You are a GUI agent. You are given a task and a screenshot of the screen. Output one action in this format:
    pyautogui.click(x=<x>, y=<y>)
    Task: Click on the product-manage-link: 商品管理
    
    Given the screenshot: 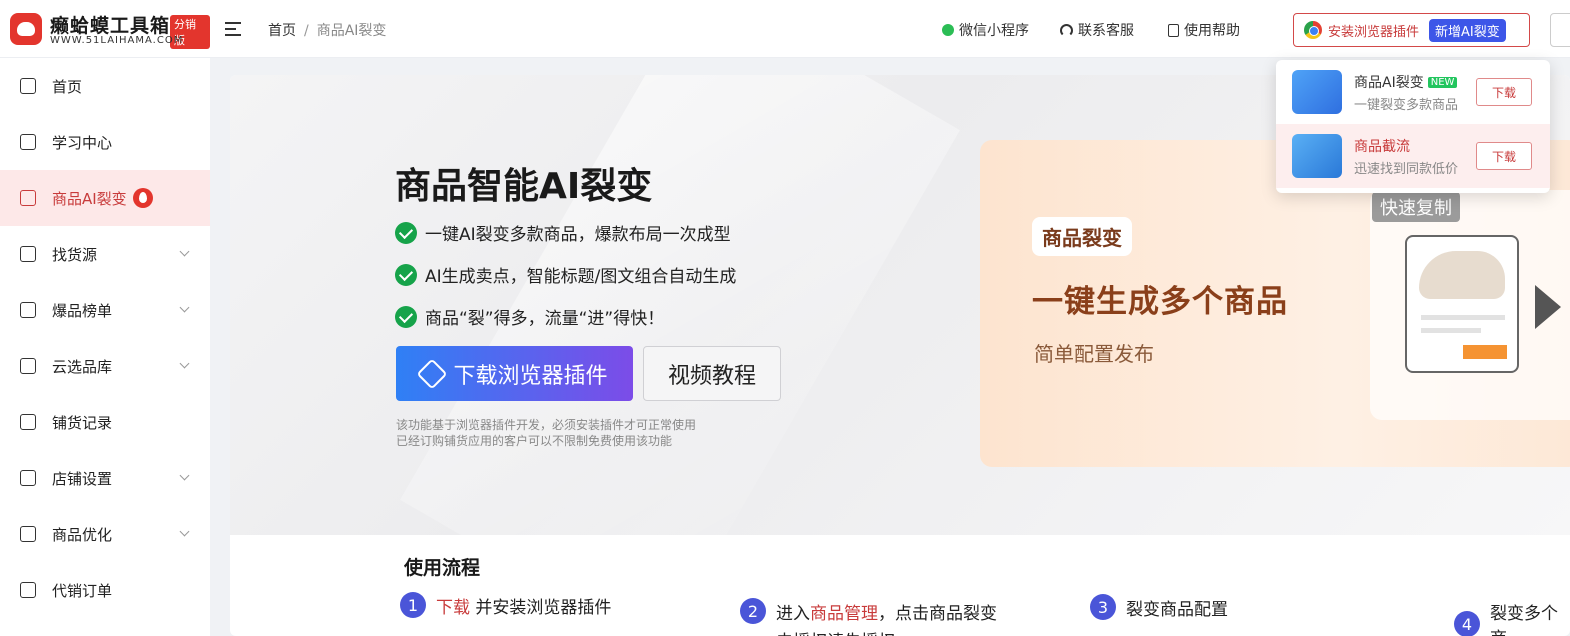 What is the action you would take?
    pyautogui.click(x=844, y=614)
    